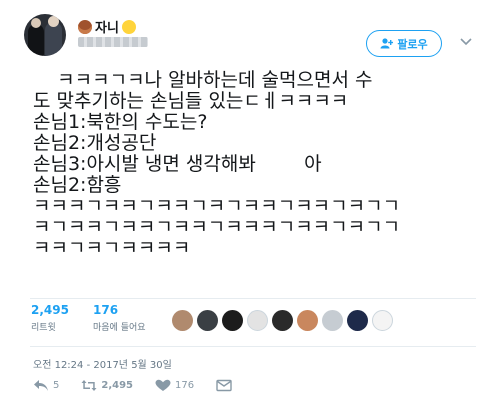 The image size is (500, 417). Describe the element at coordinates (203, 80) in the screenshot. I see `tweet-line: ㅋㅋㅋㄱㅋ나 알바하는데 술먹으면서 수` at that location.